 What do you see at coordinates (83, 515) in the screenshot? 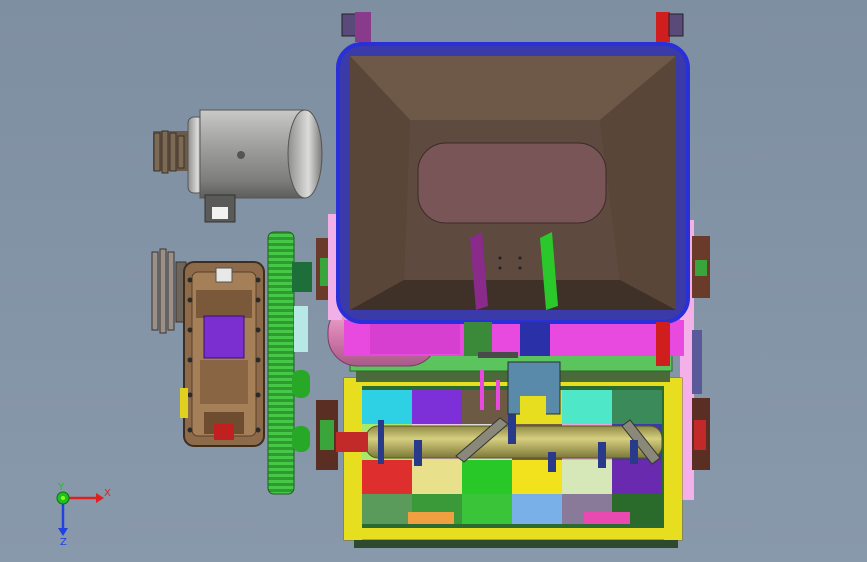
I see `axis-triad: X Y Z` at bounding box center [83, 515].